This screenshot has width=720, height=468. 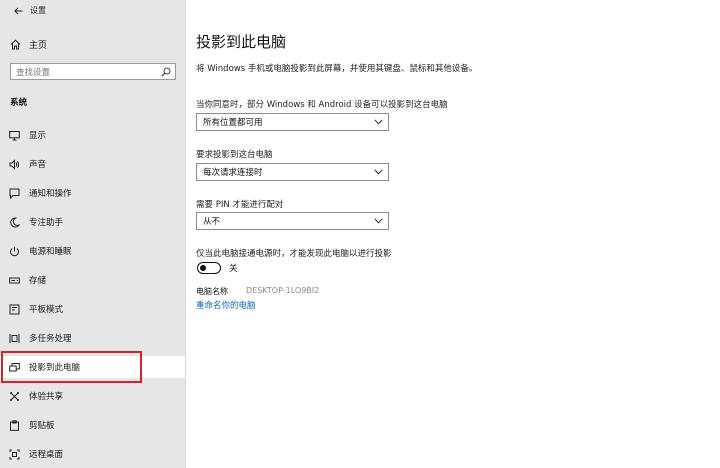 What do you see at coordinates (38, 281) in the screenshot?
I see `sidebar-item-label: 存储` at bounding box center [38, 281].